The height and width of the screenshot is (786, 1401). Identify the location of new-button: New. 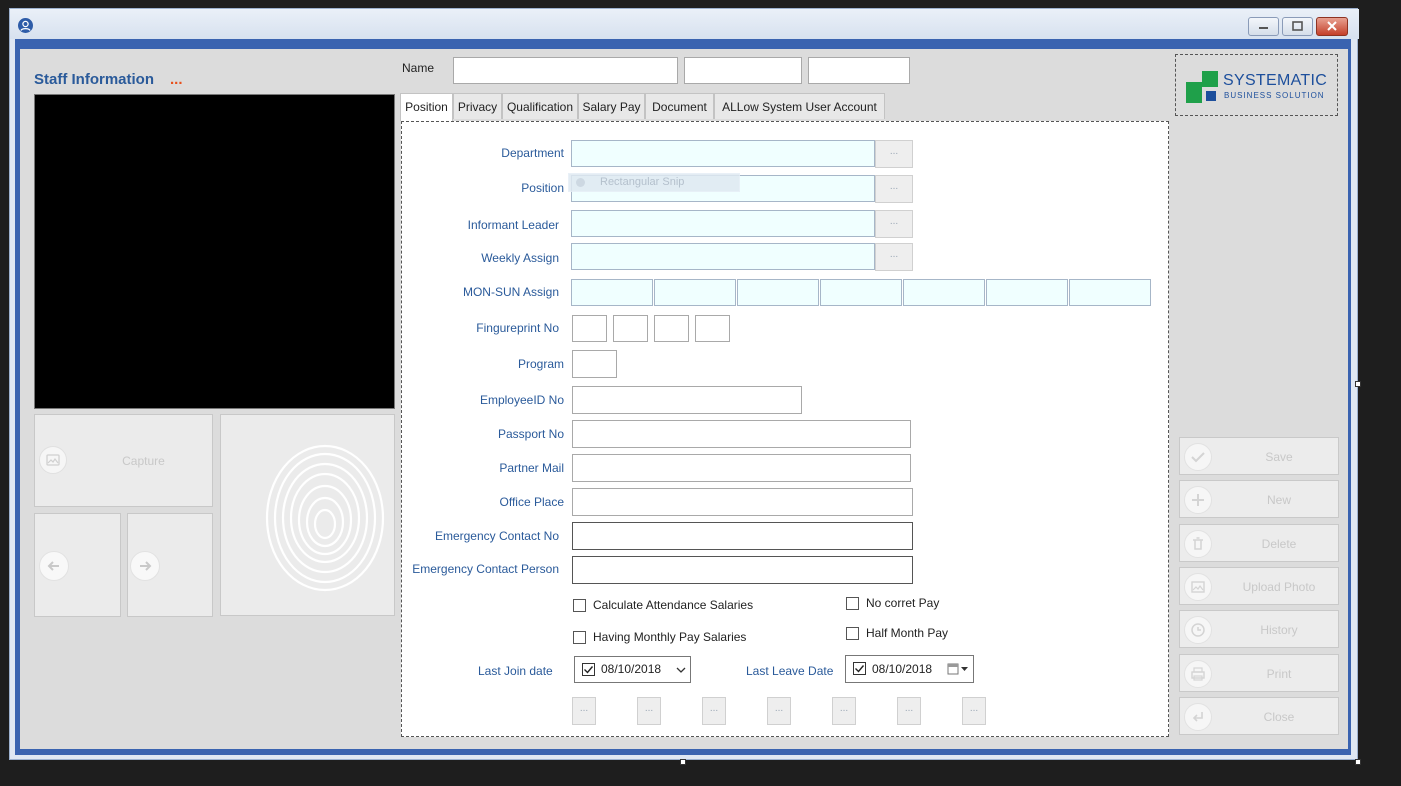
(1259, 499).